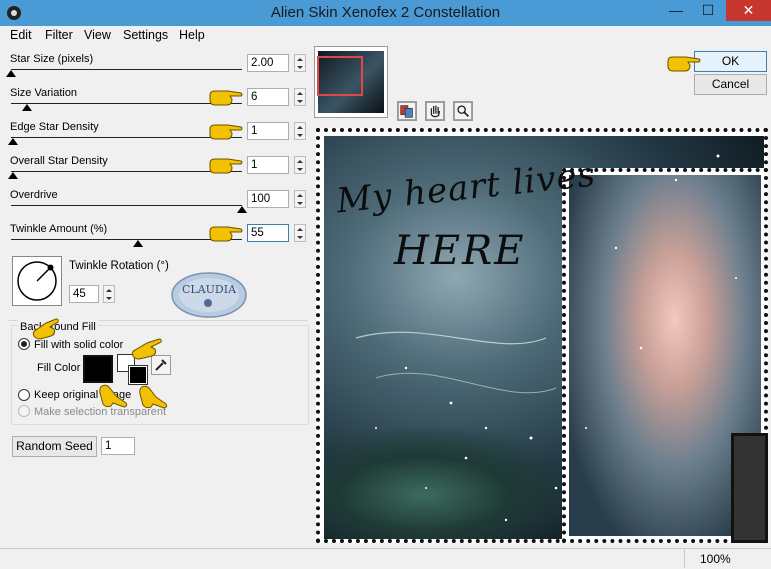 This screenshot has width=771, height=569. I want to click on slider-value-field: 55, so click(268, 233).